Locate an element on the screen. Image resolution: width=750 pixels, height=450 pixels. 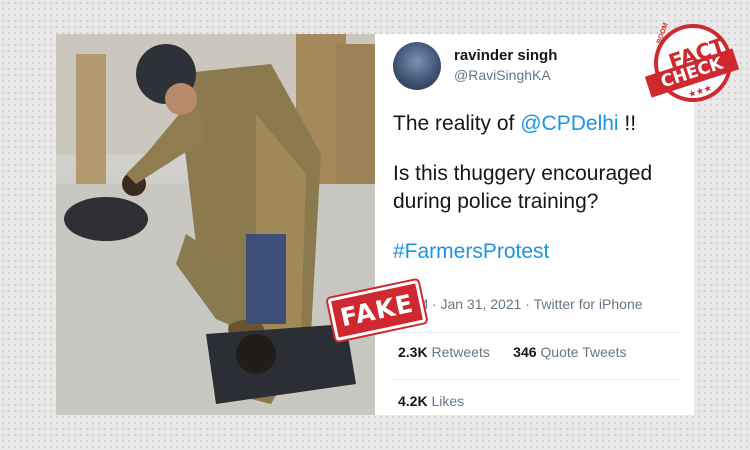
fact-check-badge: BOOM FACT CHECK ★★★ is located at coordinates (692, 63).